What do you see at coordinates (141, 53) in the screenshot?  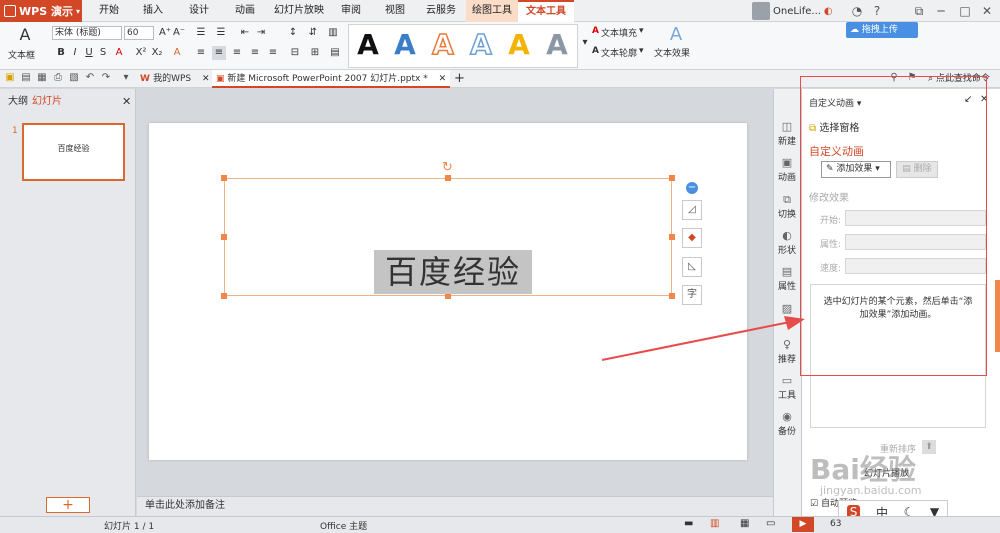 I see `superscript-icon: X²` at bounding box center [141, 53].